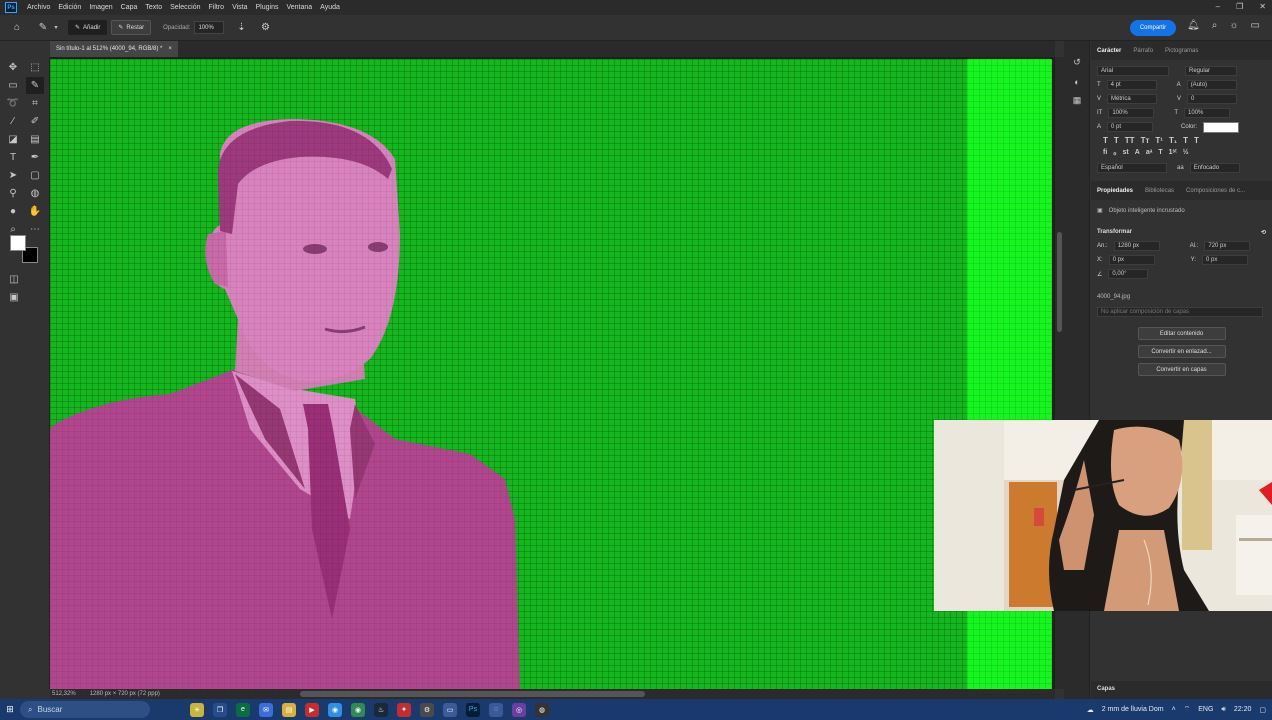  I want to click on volume-icon: 🔊︎, so click(1223, 710).